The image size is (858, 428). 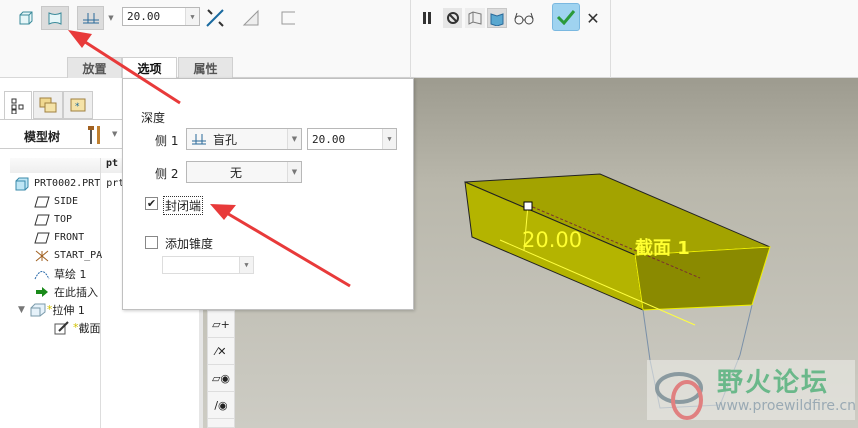 I want to click on tree-item-top: TOP, so click(x=53, y=219).